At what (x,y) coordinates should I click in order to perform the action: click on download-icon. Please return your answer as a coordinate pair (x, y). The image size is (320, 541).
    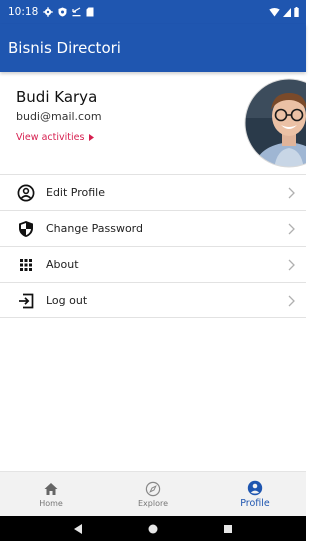
    Looking at the image, I should click on (76, 12).